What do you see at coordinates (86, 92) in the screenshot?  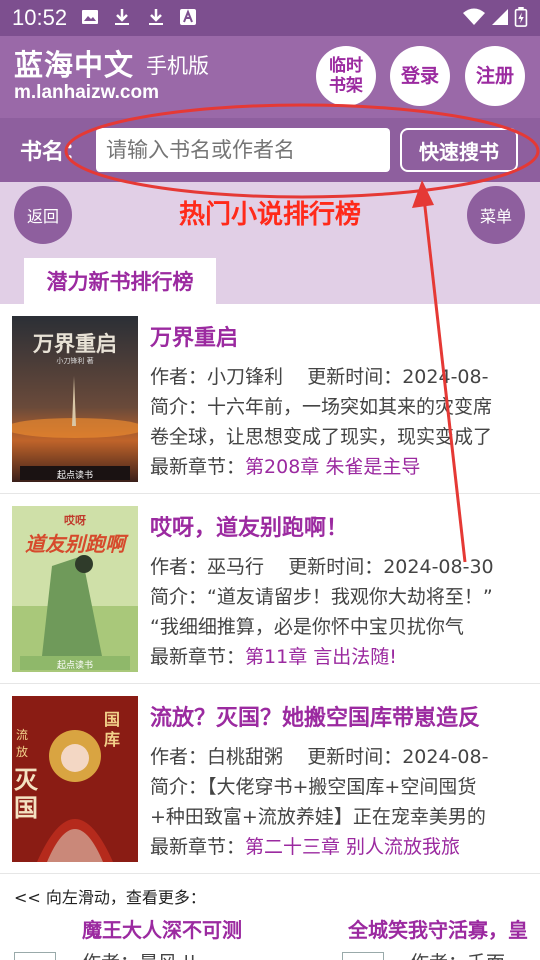 I see `site-domain: m.lanhaizw.com` at bounding box center [86, 92].